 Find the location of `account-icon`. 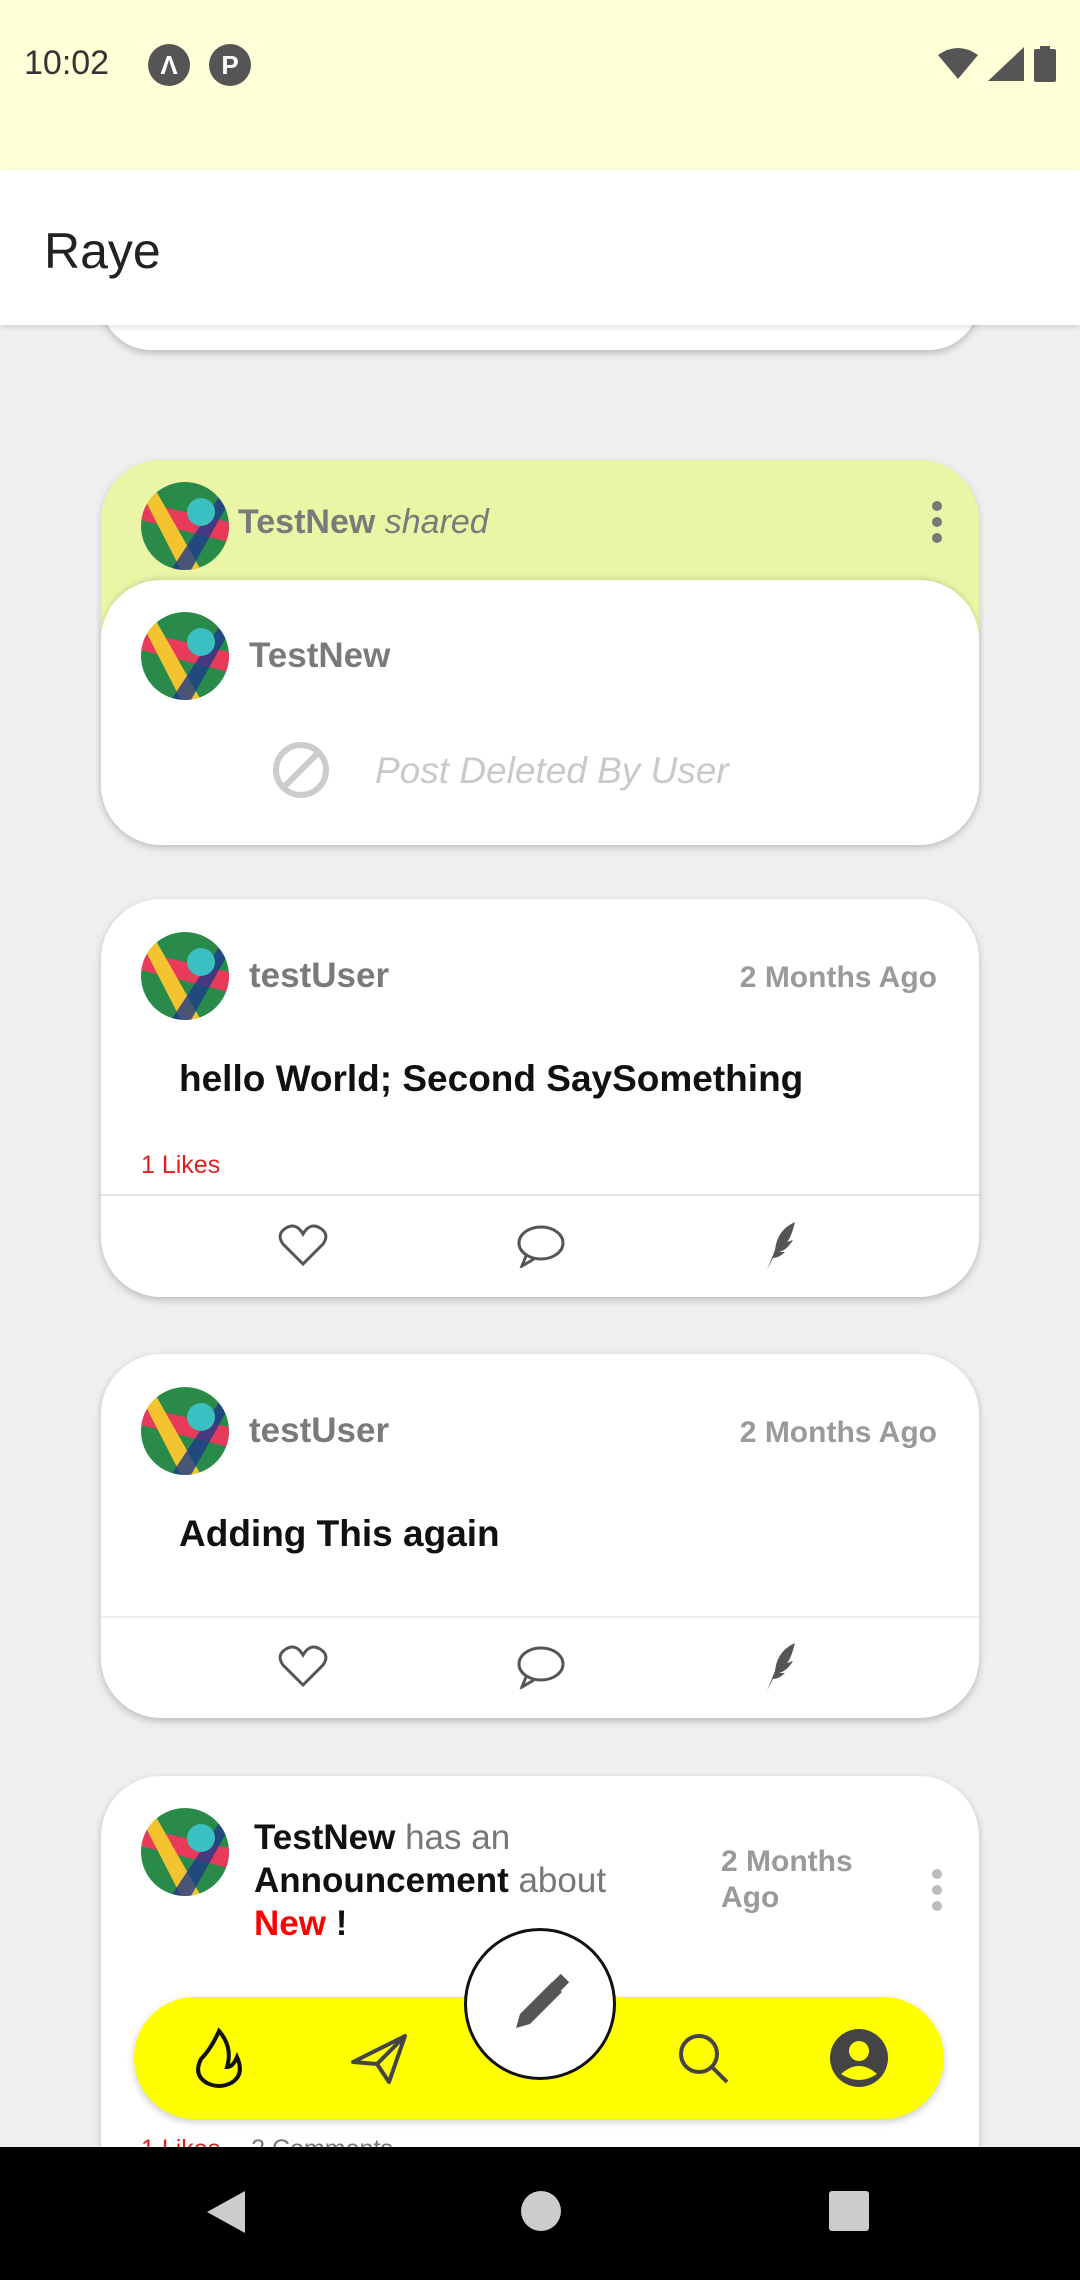

account-icon is located at coordinates (859, 2058).